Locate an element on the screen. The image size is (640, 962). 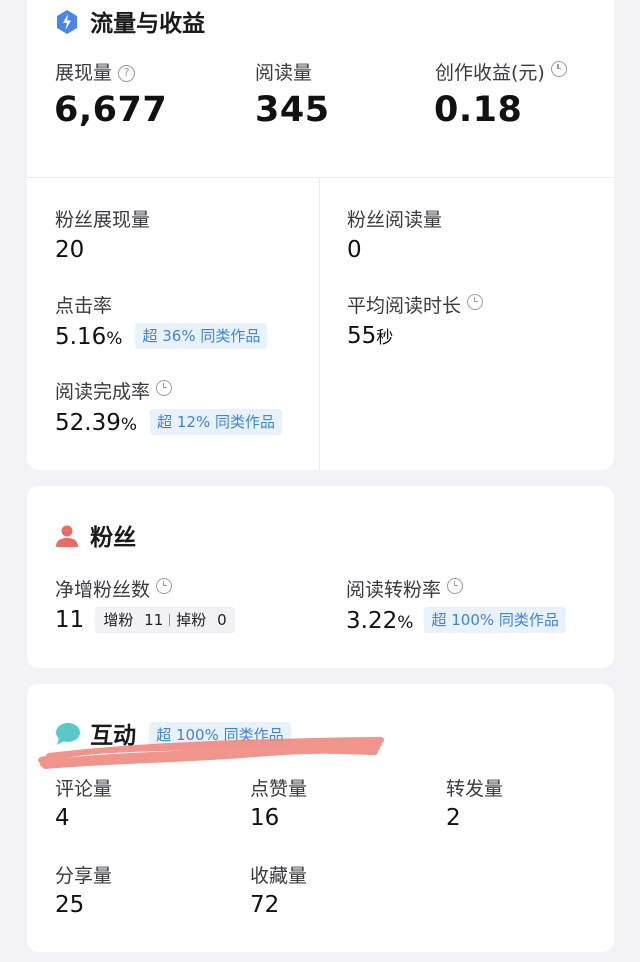
fan-impressions-value: 20 is located at coordinates (70, 250).